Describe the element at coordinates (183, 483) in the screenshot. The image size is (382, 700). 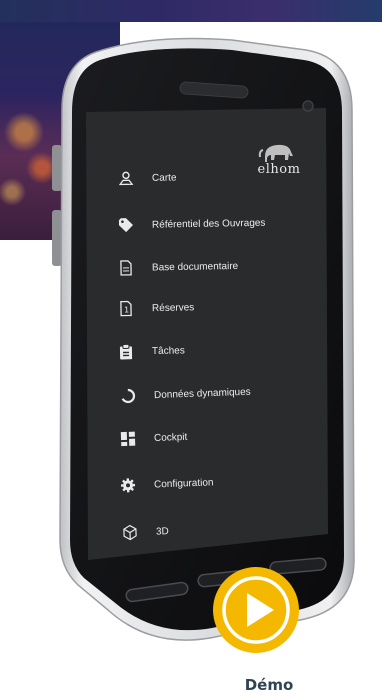
I see `menu-item-label: Configuration` at that location.